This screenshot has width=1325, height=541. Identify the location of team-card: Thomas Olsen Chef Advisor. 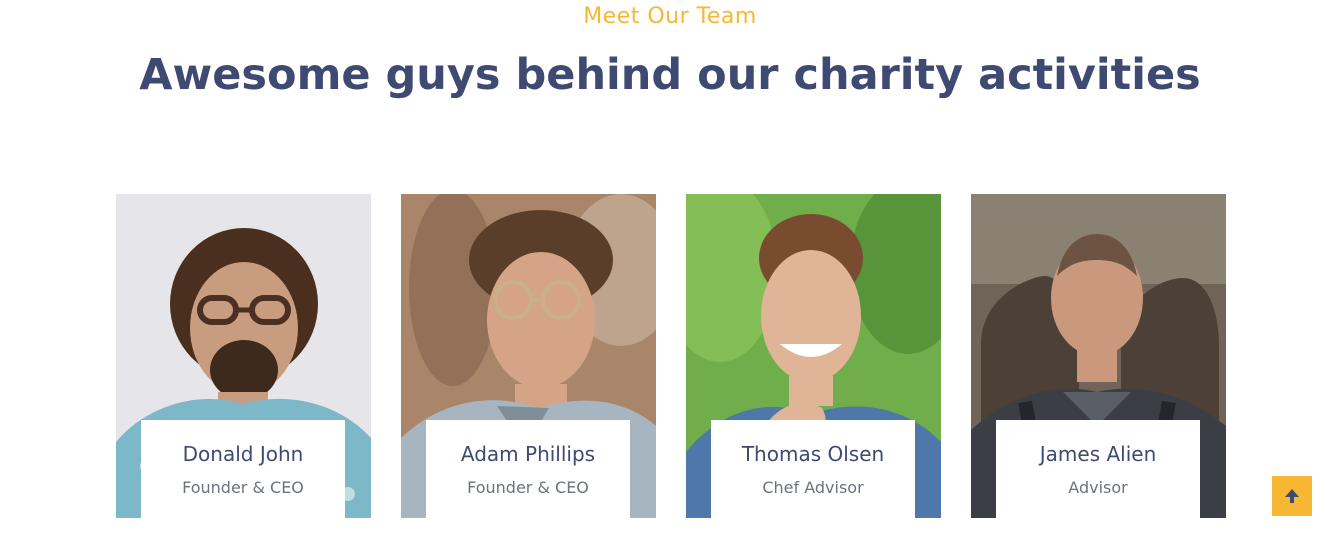
(813, 356).